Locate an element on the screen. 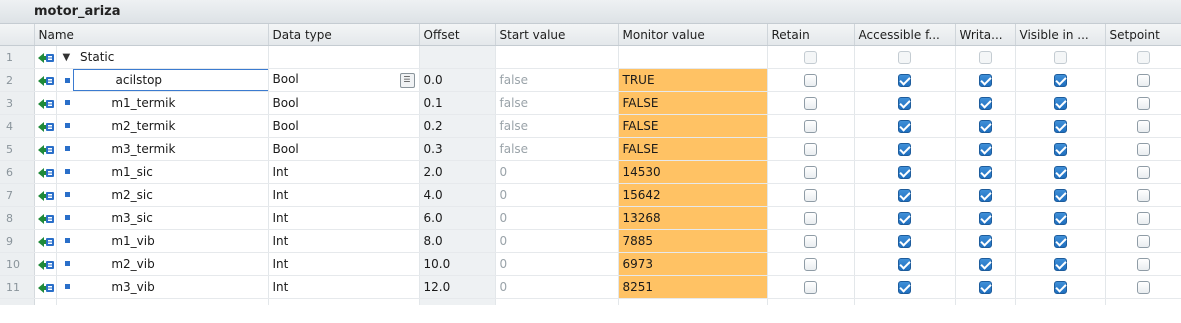 The height and width of the screenshot is (323, 1181). table-row: 3 m1_termik Bool 0.1 false FALSE is located at coordinates (590, 103).